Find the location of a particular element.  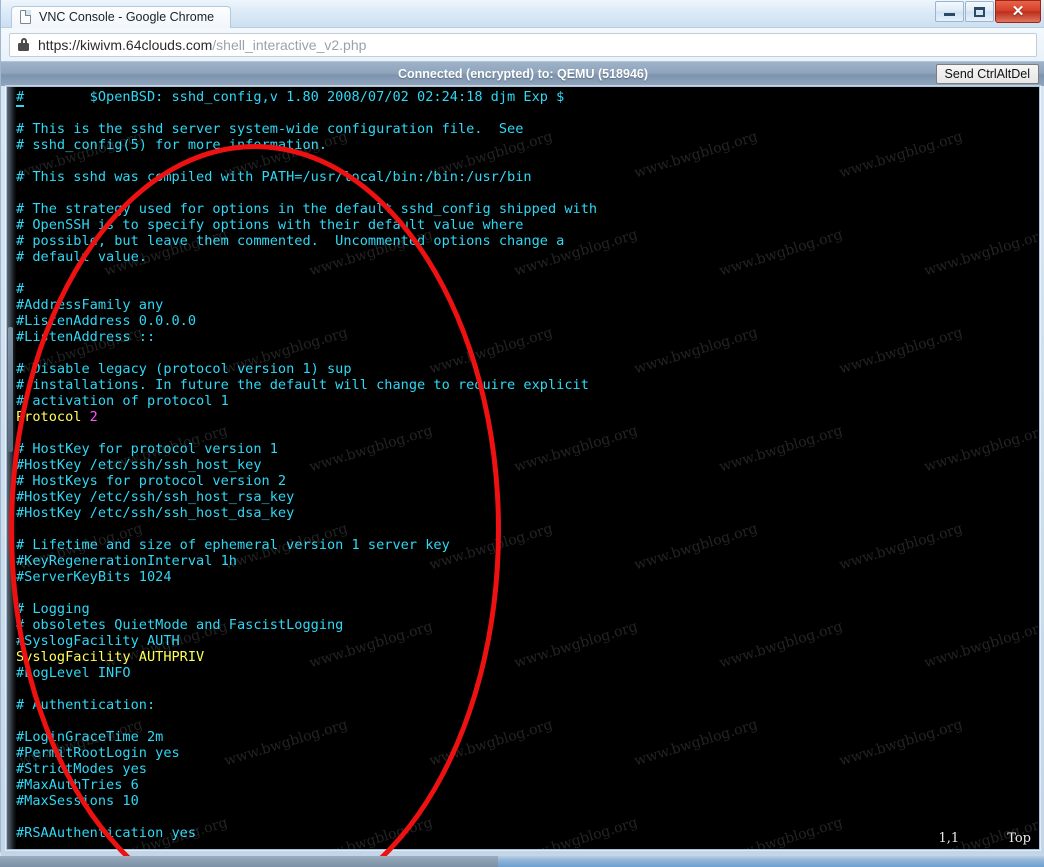

vnc-left-gutter is located at coordinates (11, 468).